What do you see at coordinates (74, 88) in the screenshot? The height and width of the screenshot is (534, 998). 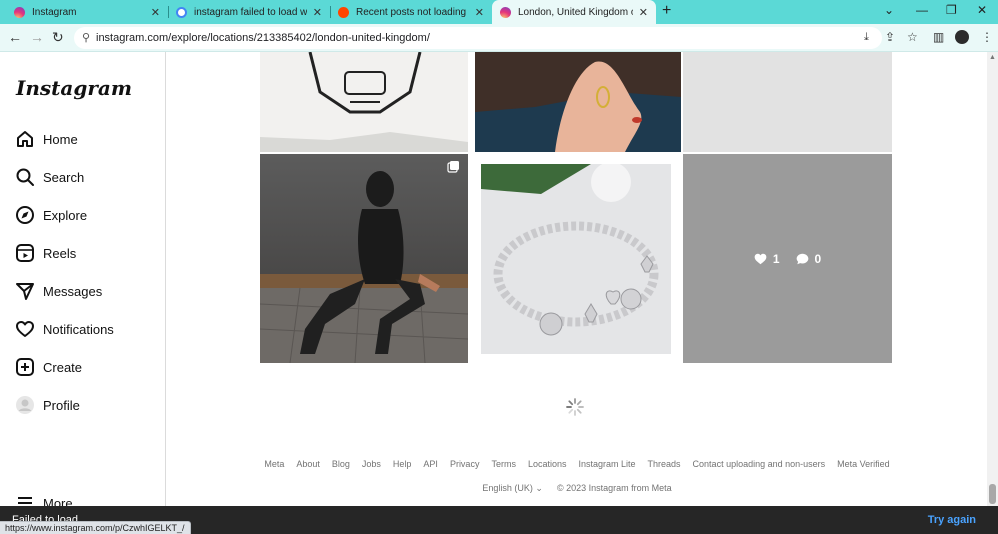 I see `instagram-logo: Instagram` at bounding box center [74, 88].